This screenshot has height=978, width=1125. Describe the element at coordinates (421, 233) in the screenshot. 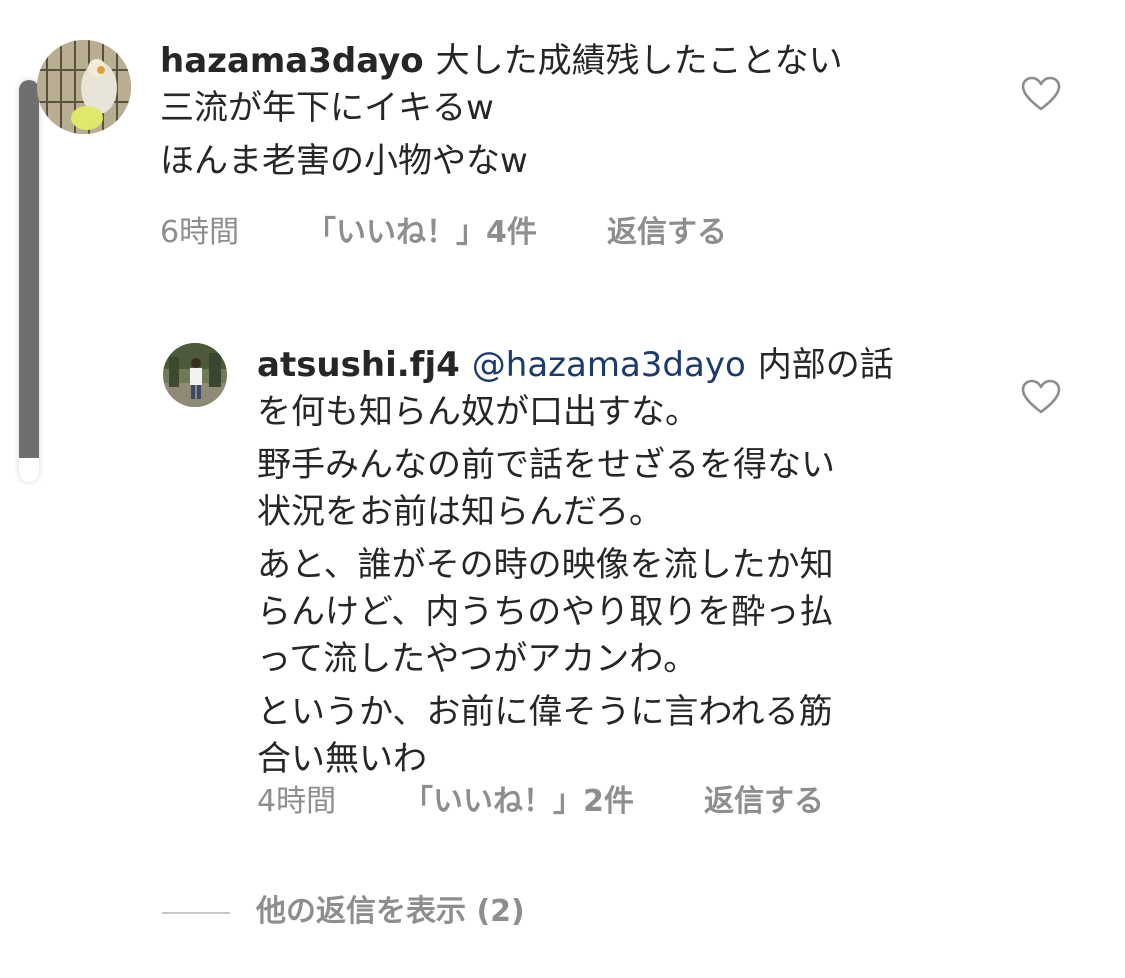

I see `likes-count: 「いいね！」4件` at that location.